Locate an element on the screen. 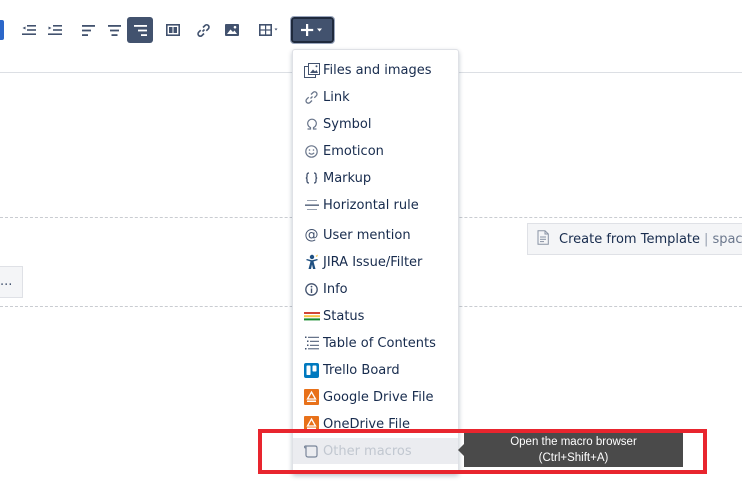 The width and height of the screenshot is (742, 494). menu-item-files-images: Files and images is located at coordinates (375, 70).